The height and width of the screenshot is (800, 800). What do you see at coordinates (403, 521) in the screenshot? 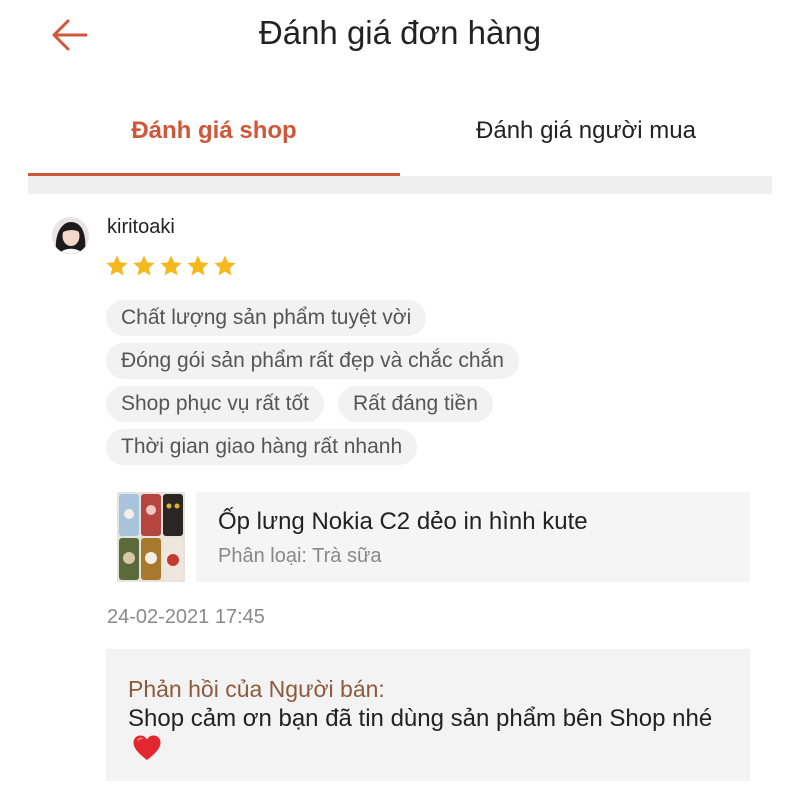
I see `product-name: Ốp lưng Nokia C2 dẻo in hình kute` at bounding box center [403, 521].